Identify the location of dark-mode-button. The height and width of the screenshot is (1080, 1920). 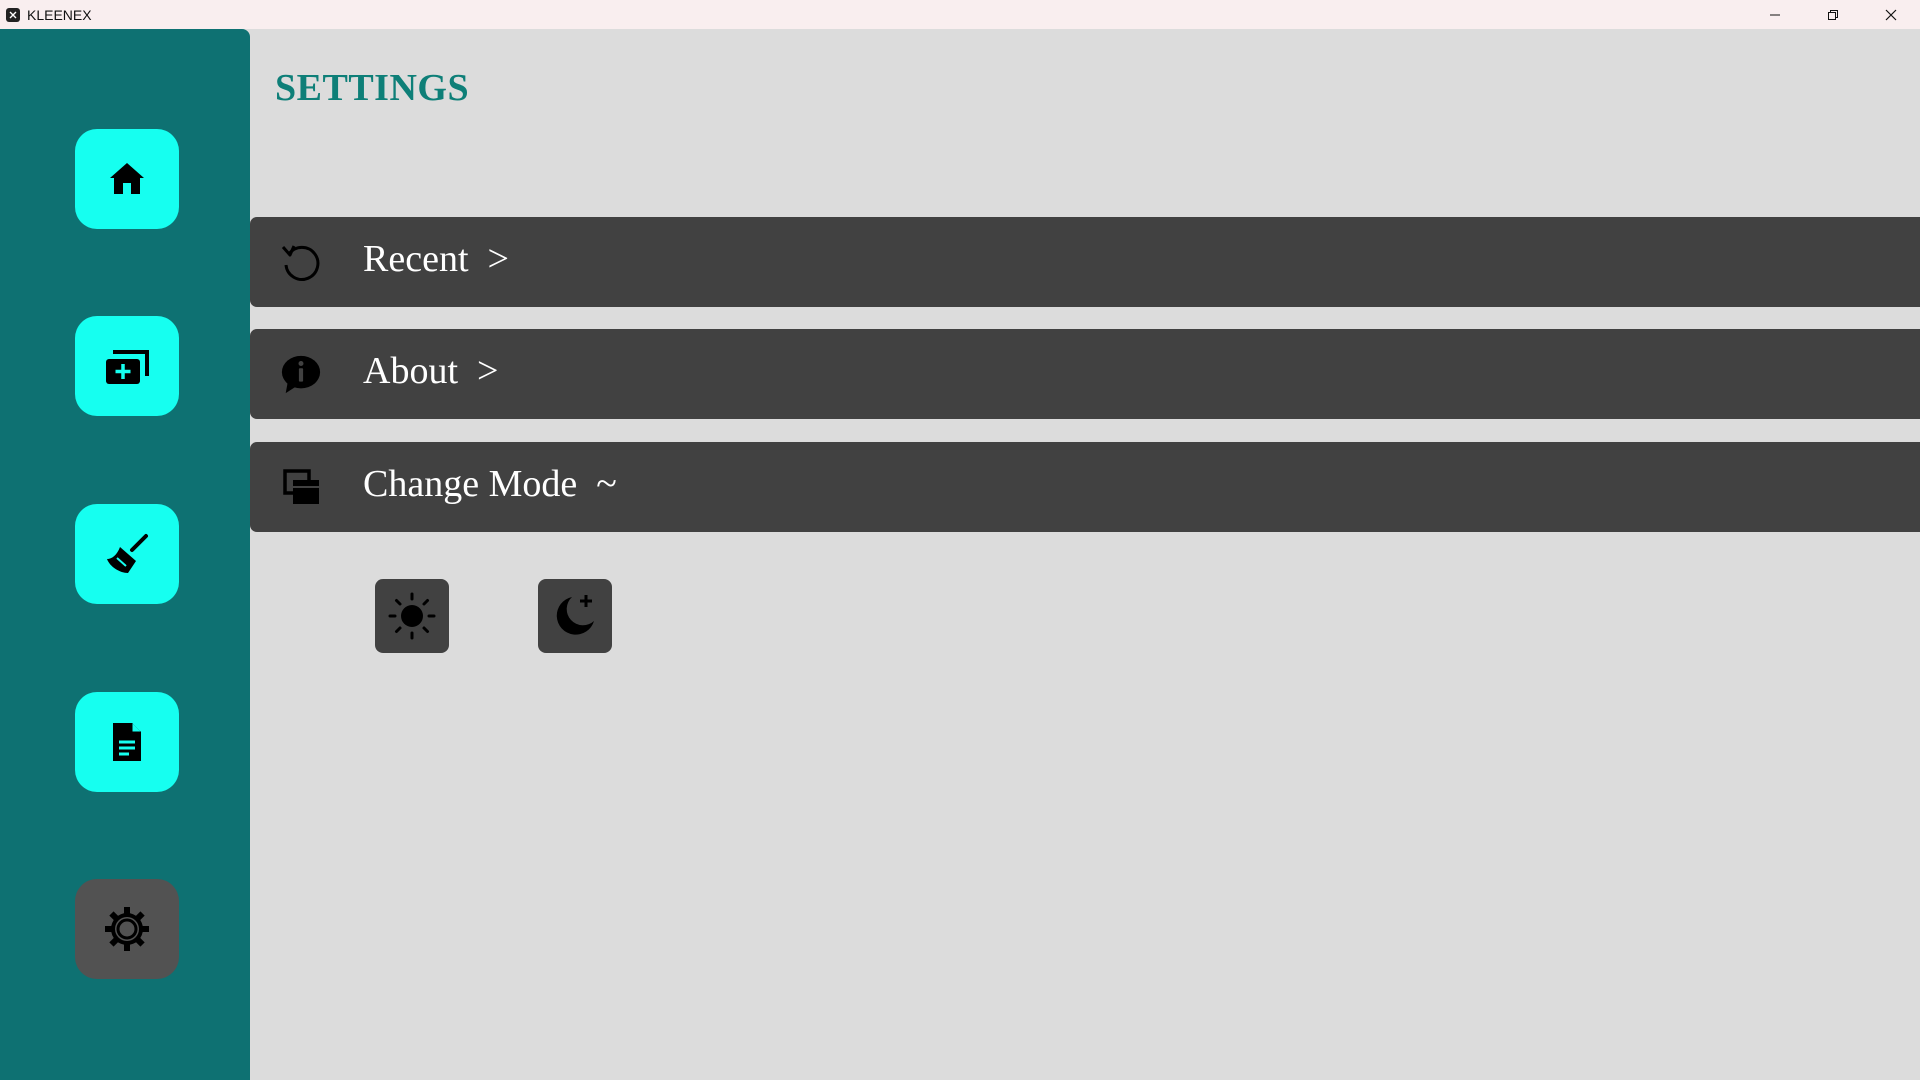
(575, 616).